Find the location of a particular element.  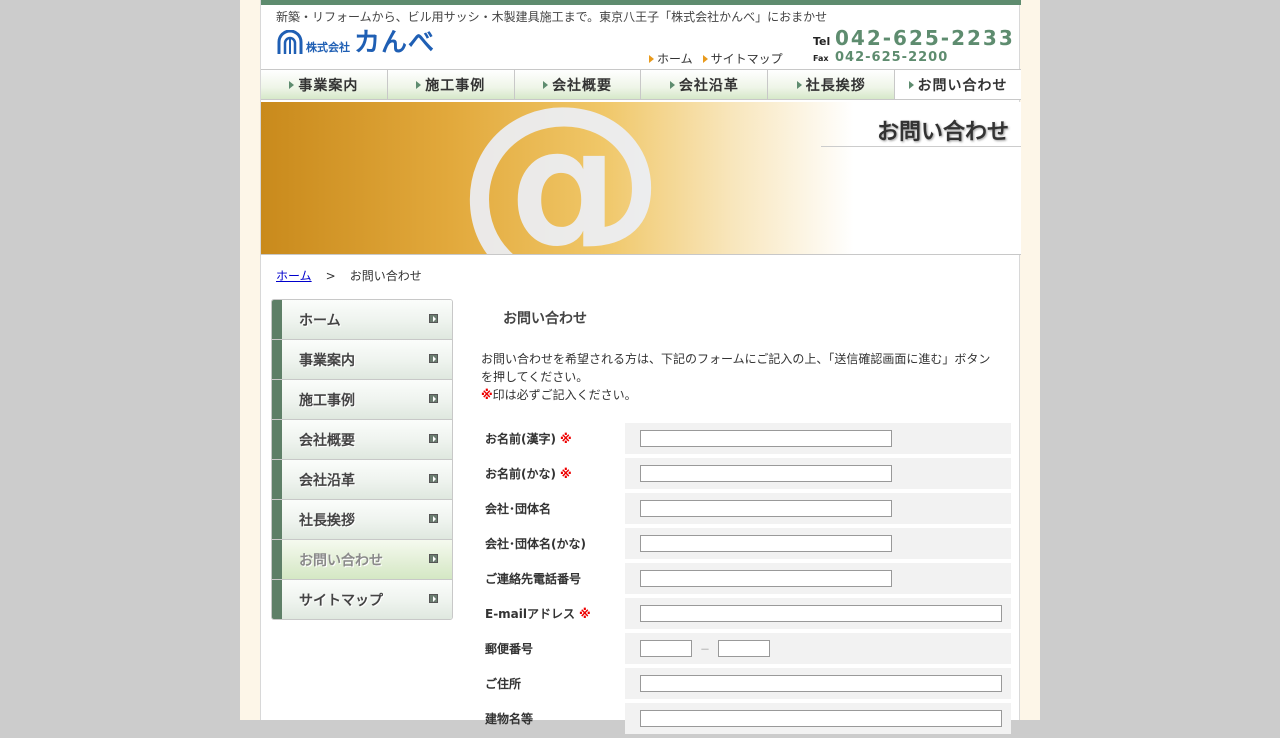

sidebar-item-company: 会社概要 is located at coordinates (362, 440).